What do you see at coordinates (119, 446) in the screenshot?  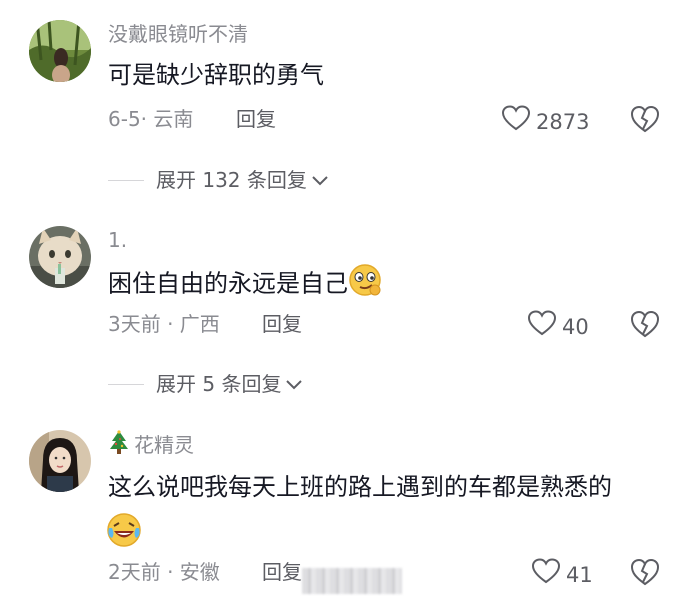 I see `christmas-tree-icon` at bounding box center [119, 446].